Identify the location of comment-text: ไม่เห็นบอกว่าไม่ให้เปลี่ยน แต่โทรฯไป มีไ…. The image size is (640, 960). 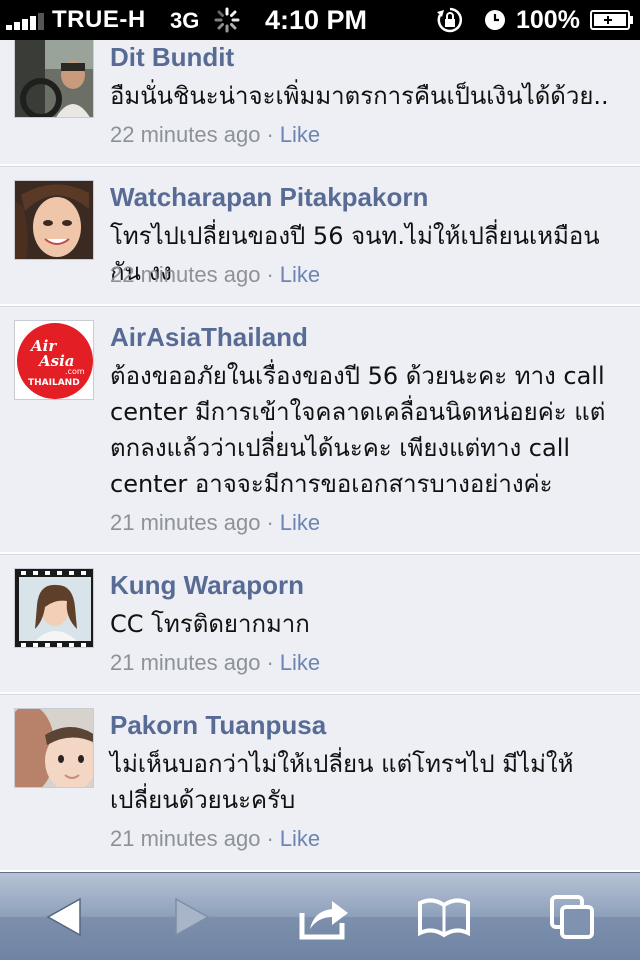
(342, 782).